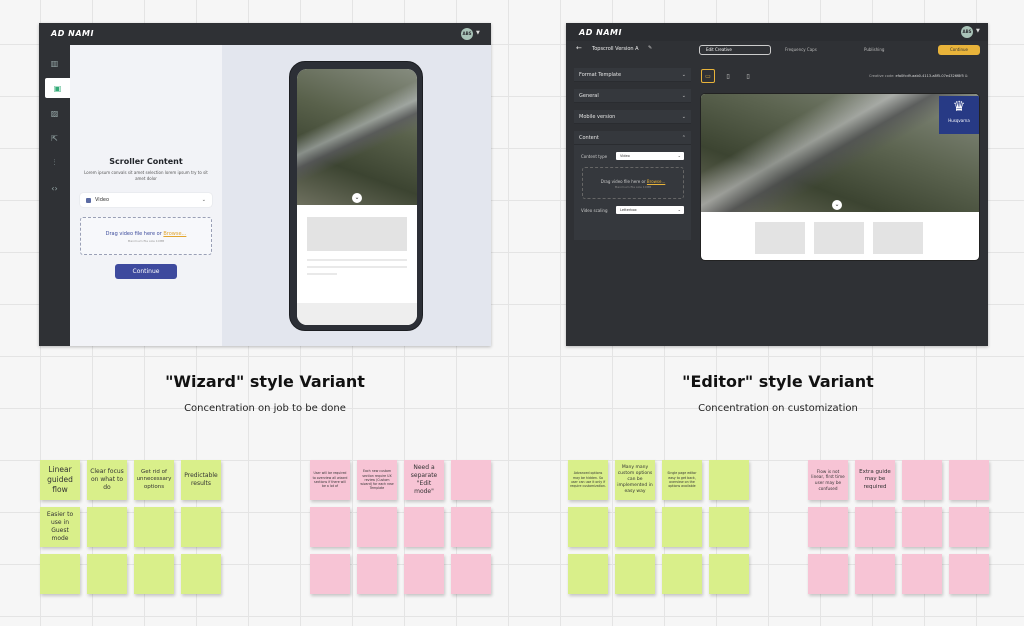  What do you see at coordinates (54, 163) in the screenshot?
I see `sliders-icon: ⫶` at bounding box center [54, 163].